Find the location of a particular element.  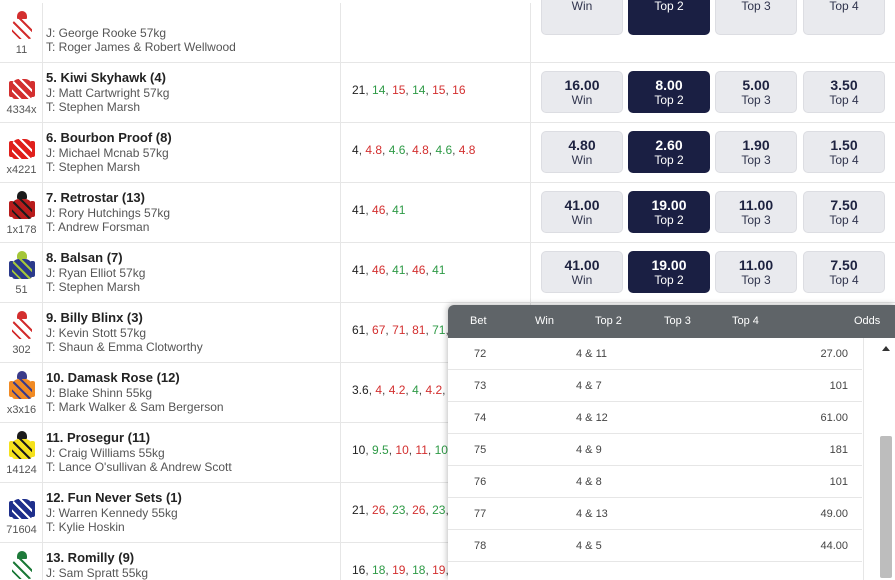

bet-row: 76 4 & 8 101 is located at coordinates (655, 482).